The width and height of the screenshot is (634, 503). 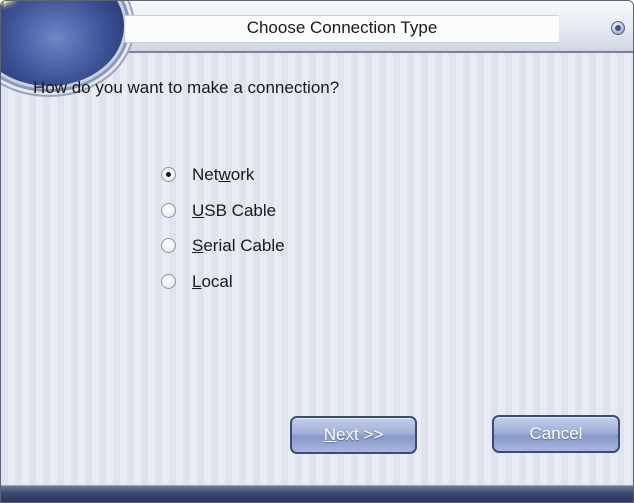 What do you see at coordinates (186, 87) in the screenshot?
I see `connection-question: How do you want to make a connection?` at bounding box center [186, 87].